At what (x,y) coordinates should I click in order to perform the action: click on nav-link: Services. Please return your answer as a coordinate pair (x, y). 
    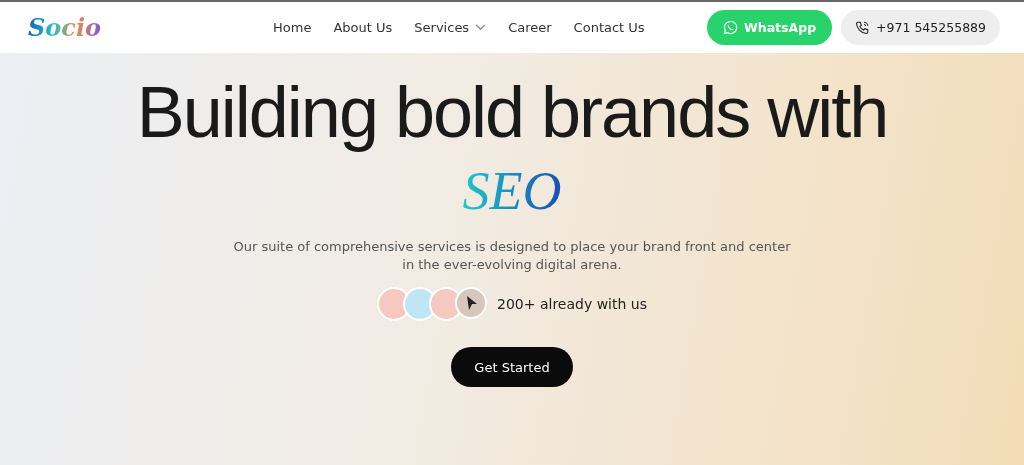
    Looking at the image, I should click on (450, 27).